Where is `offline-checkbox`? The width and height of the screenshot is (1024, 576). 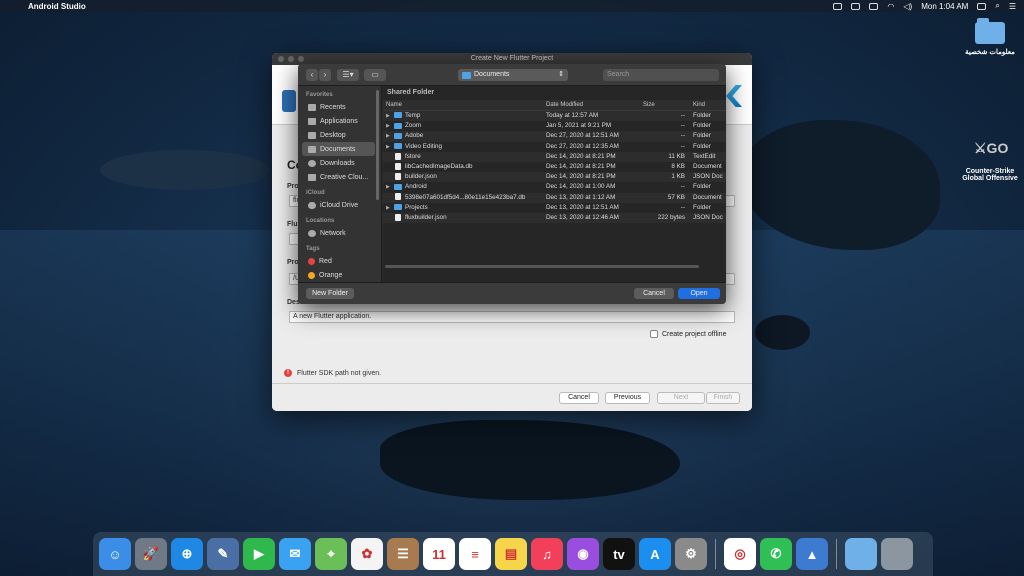
offline-checkbox is located at coordinates (654, 334).